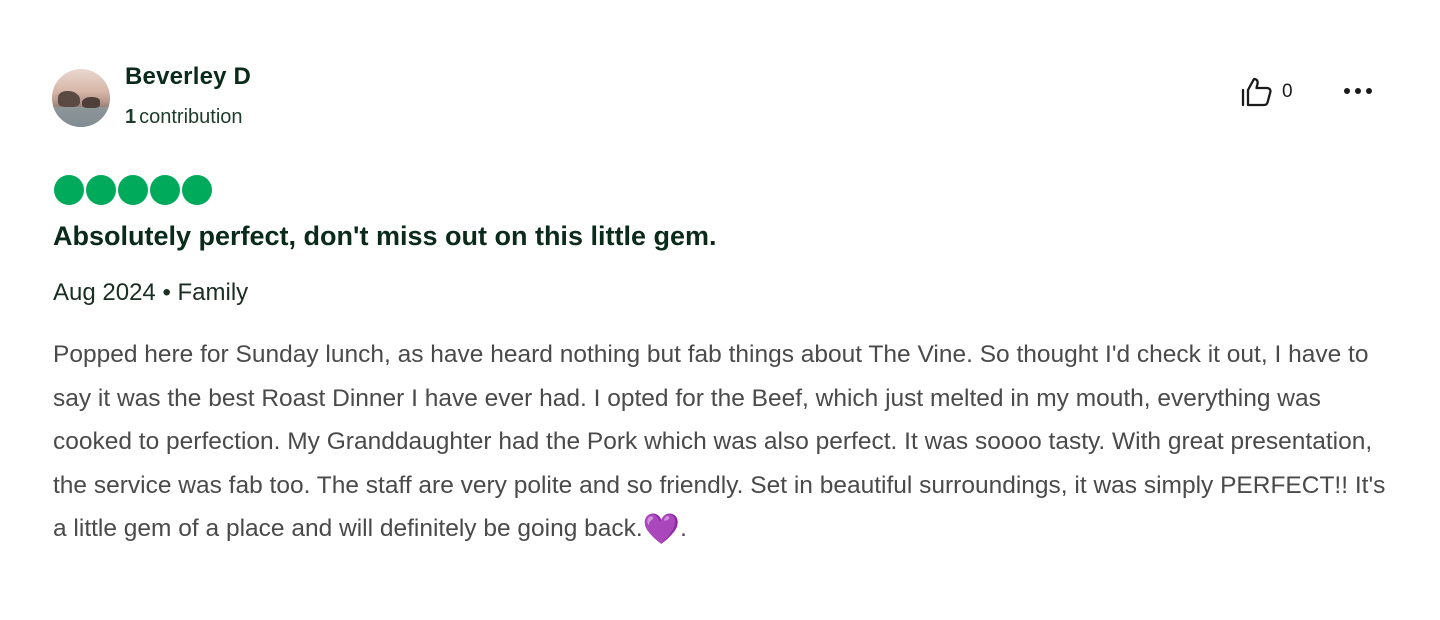  What do you see at coordinates (104, 292) in the screenshot?
I see `review-date: Aug 2024` at bounding box center [104, 292].